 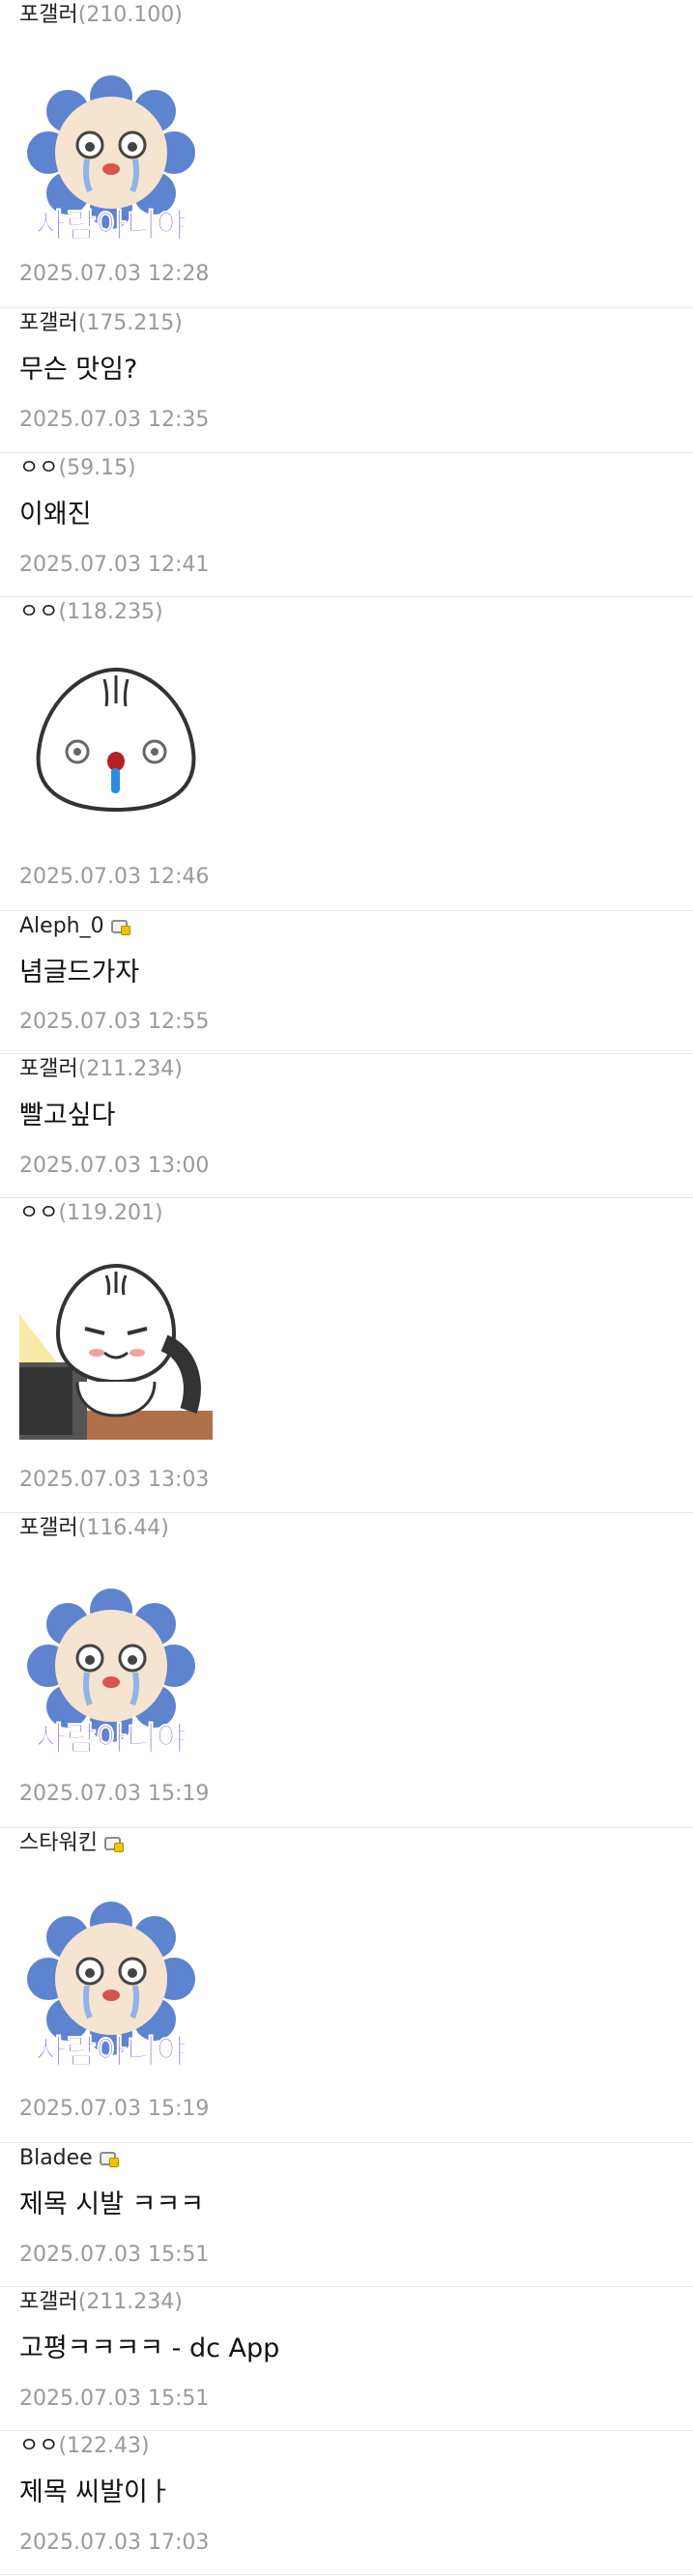 What do you see at coordinates (112, 2205) in the screenshot?
I see `comment-text: 제목 시발 ㅋㅋㅋ` at bounding box center [112, 2205].